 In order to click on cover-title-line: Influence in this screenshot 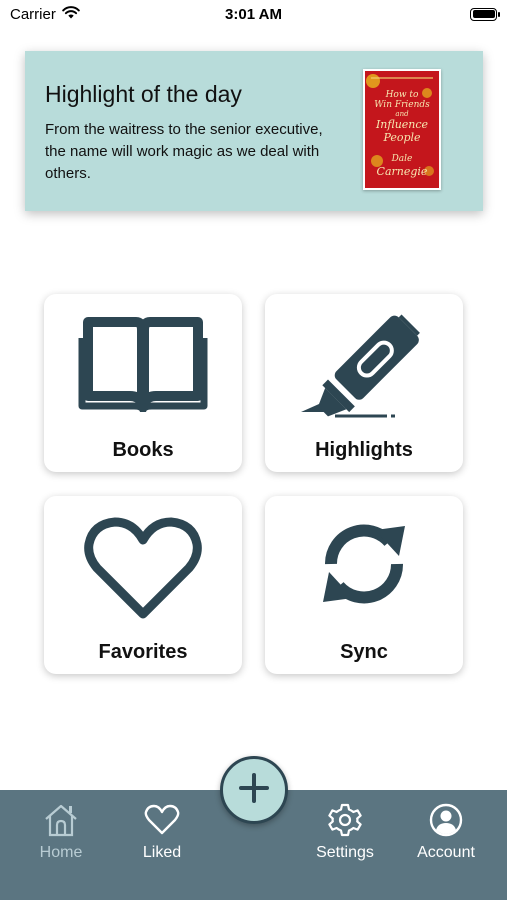, I will do `click(402, 124)`.